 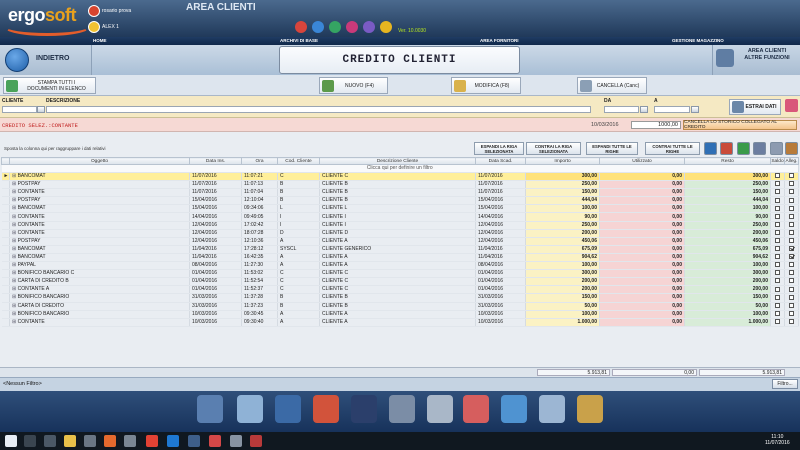 I want to click on download-icon, so click(x=335, y=27).